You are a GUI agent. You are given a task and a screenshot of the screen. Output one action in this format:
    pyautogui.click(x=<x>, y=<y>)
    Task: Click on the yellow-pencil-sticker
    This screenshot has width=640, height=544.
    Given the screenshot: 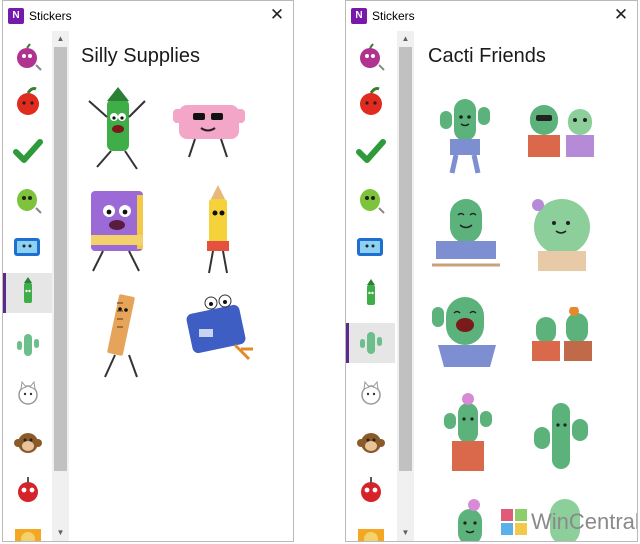 What is the action you would take?
    pyautogui.click(x=218, y=231)
    